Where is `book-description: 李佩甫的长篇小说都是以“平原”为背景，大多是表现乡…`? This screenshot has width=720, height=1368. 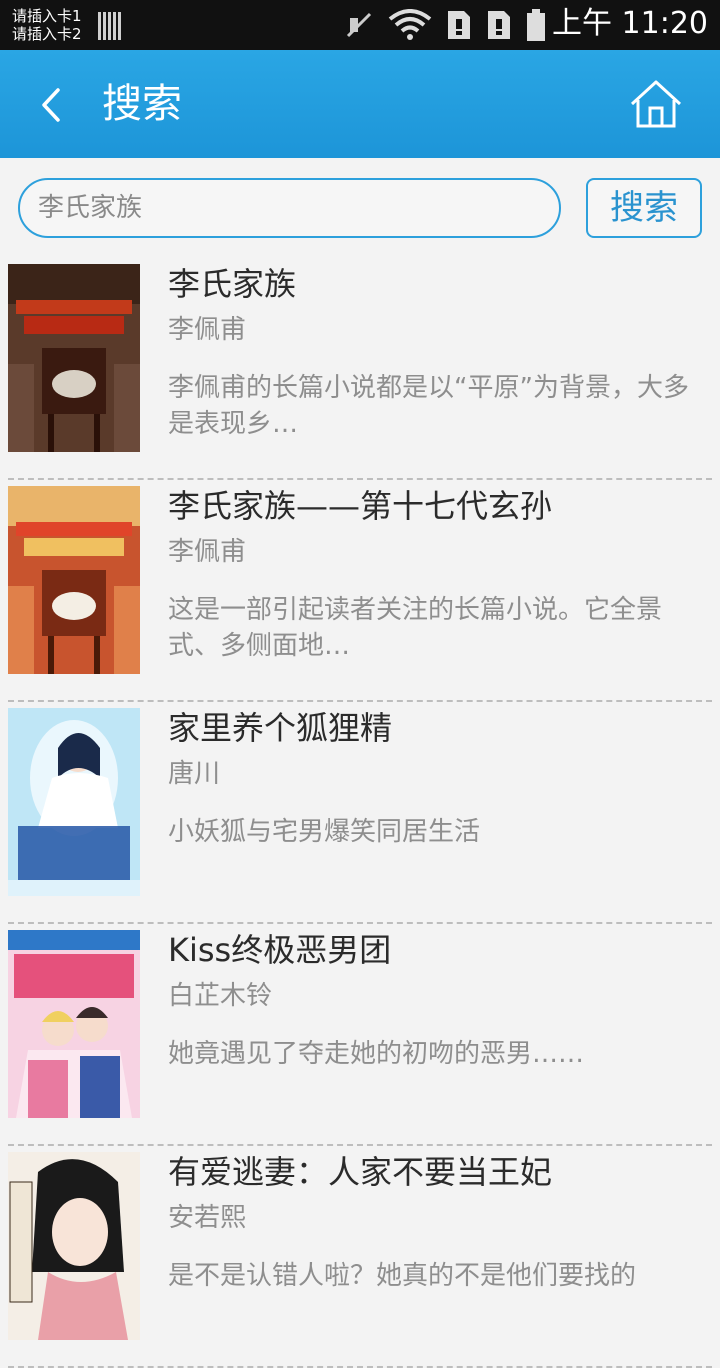
book-description: 李佩甫的长篇小说都是以“平原”为背景，大多是表现乡… is located at coordinates (428, 406).